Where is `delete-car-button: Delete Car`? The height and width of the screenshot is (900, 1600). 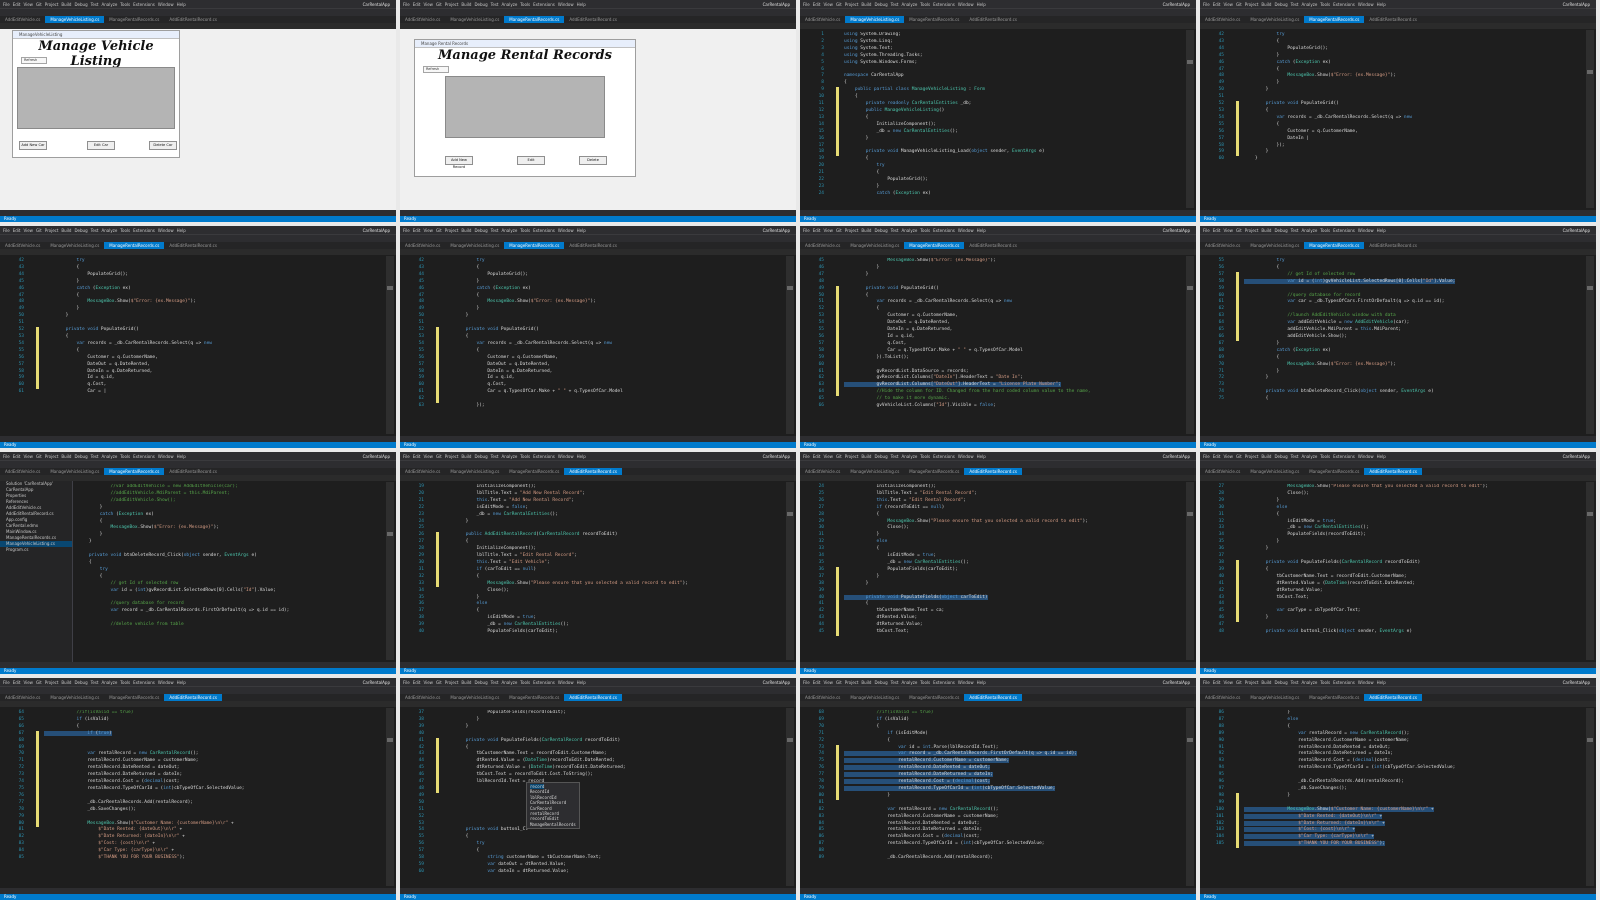
delete-car-button: Delete Car is located at coordinates (163, 145).